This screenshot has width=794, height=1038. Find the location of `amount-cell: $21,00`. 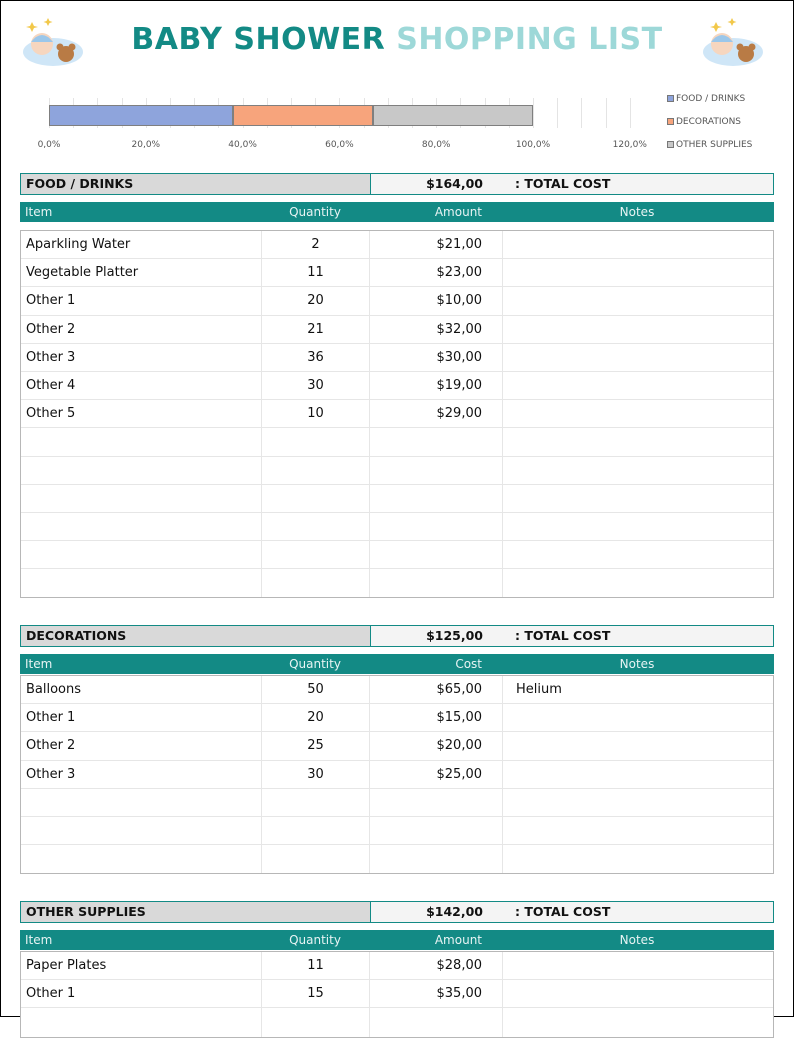

amount-cell: $21,00 is located at coordinates (436, 245).